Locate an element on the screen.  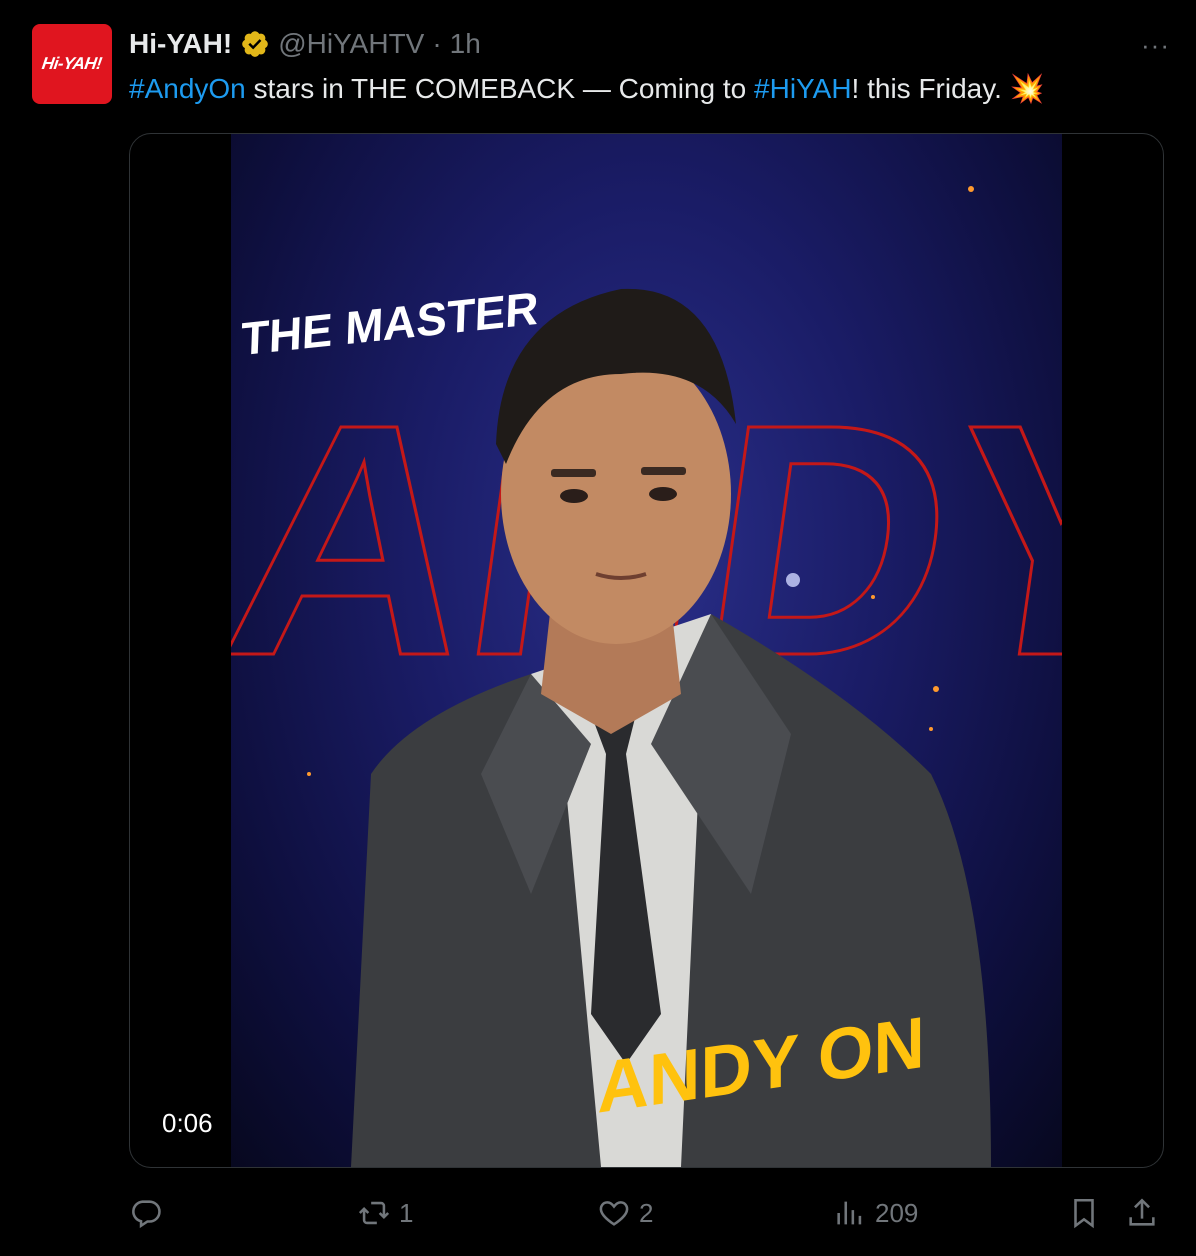
hashtag-link: #HiYAH is located at coordinates (803, 88).